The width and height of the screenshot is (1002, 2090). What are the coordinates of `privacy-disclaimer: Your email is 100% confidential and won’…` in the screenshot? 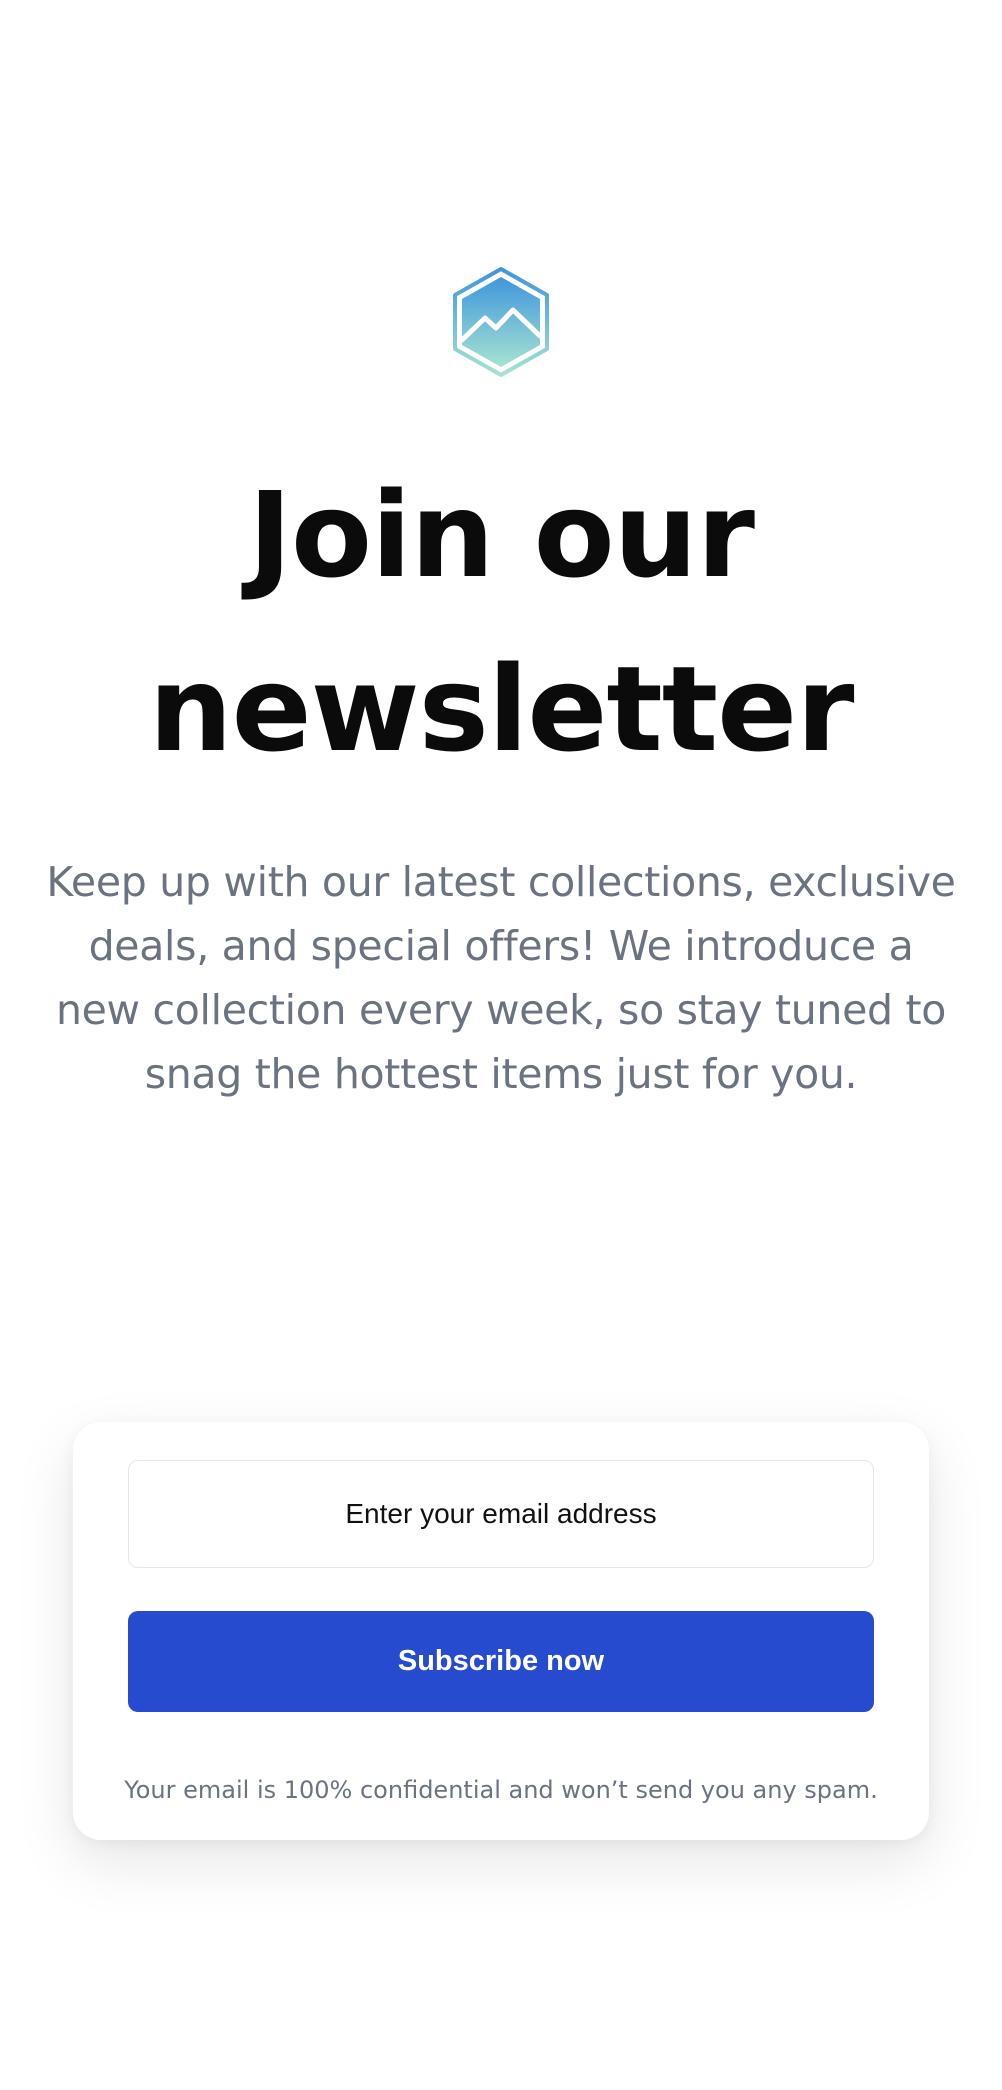 It's located at (501, 1790).